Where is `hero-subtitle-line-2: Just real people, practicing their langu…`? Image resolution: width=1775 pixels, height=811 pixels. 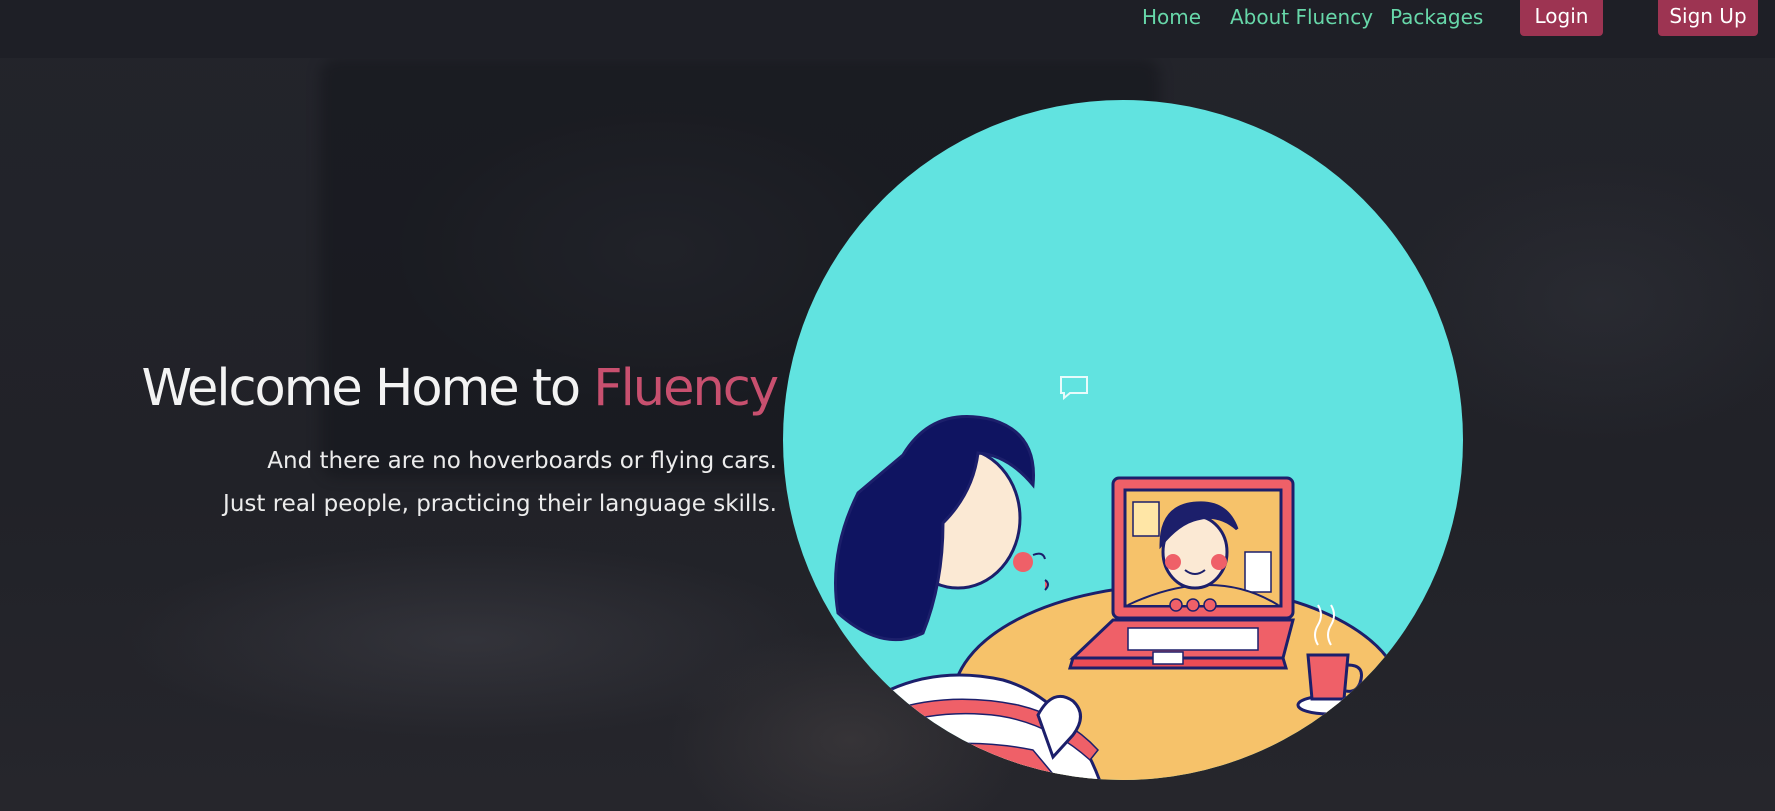 hero-subtitle-line-2: Just real people, practicing their langu… is located at coordinates (500, 504).